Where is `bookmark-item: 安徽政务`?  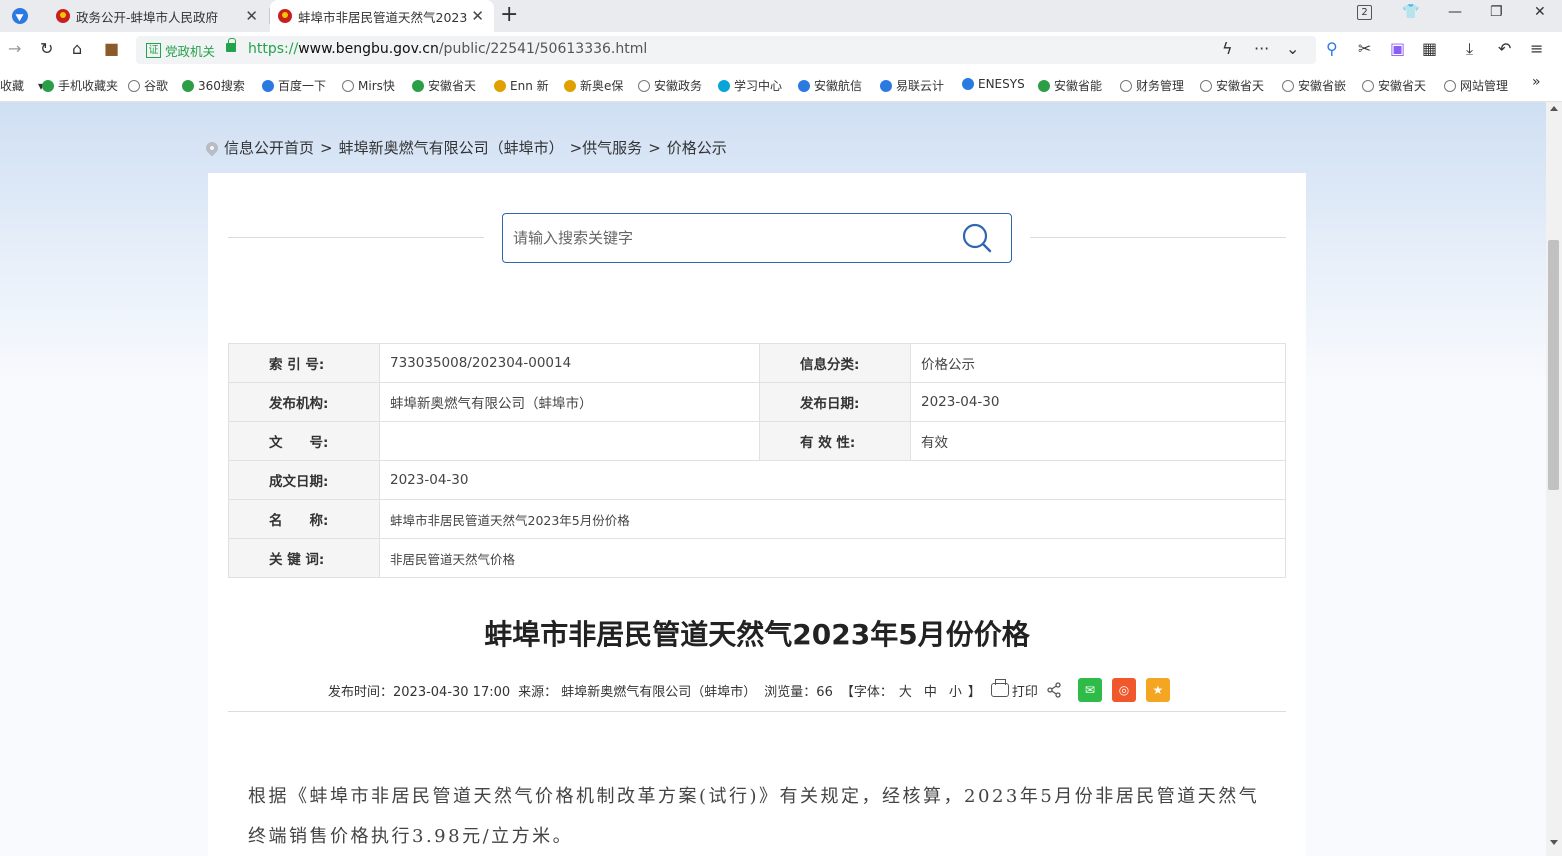
bookmark-item: 安徽政务 is located at coordinates (670, 85).